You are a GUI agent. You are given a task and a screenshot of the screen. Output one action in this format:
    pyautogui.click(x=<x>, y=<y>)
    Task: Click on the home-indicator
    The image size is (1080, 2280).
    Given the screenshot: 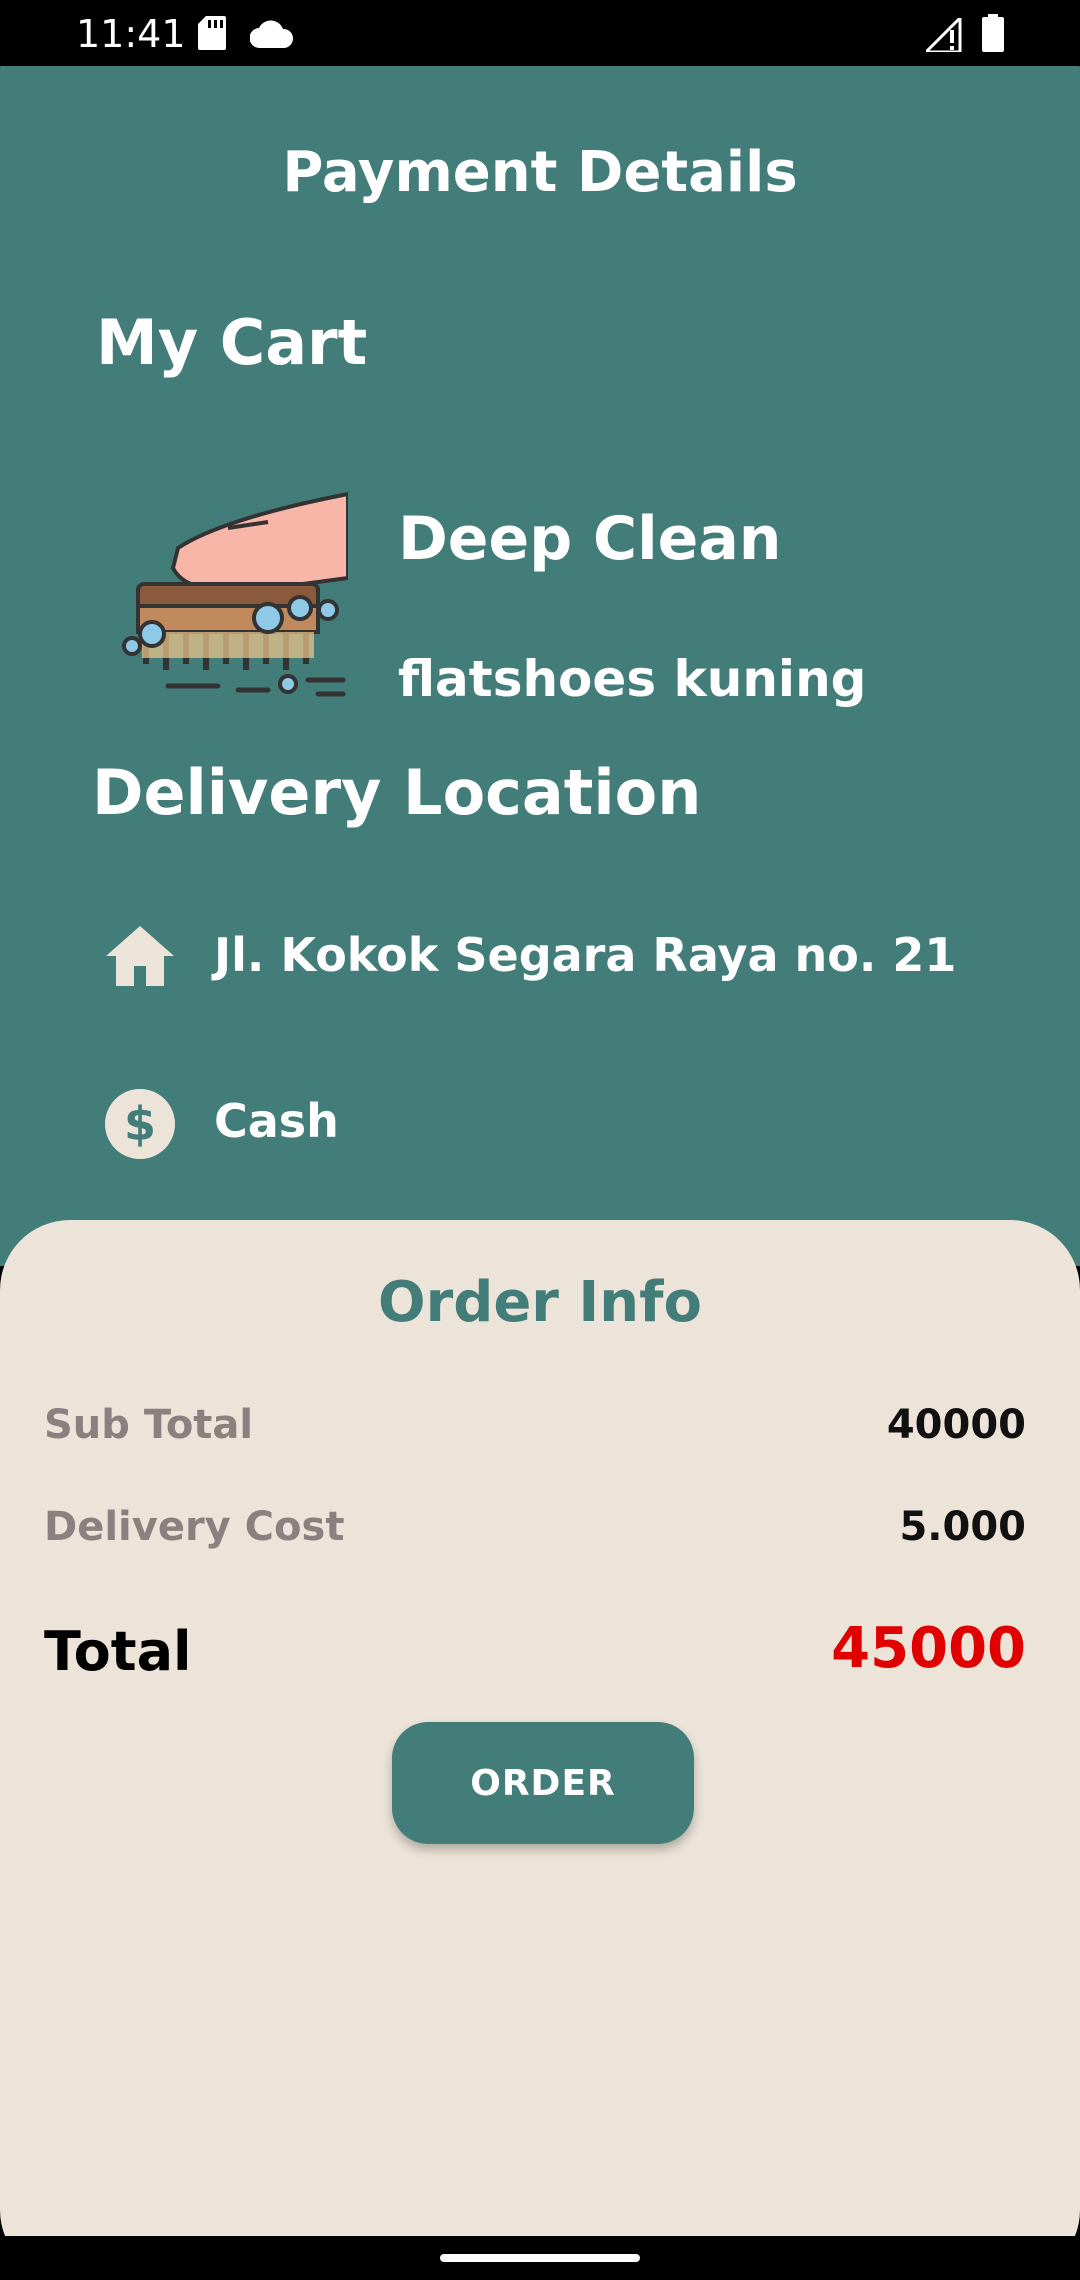 What is the action you would take?
    pyautogui.click(x=540, y=2258)
    